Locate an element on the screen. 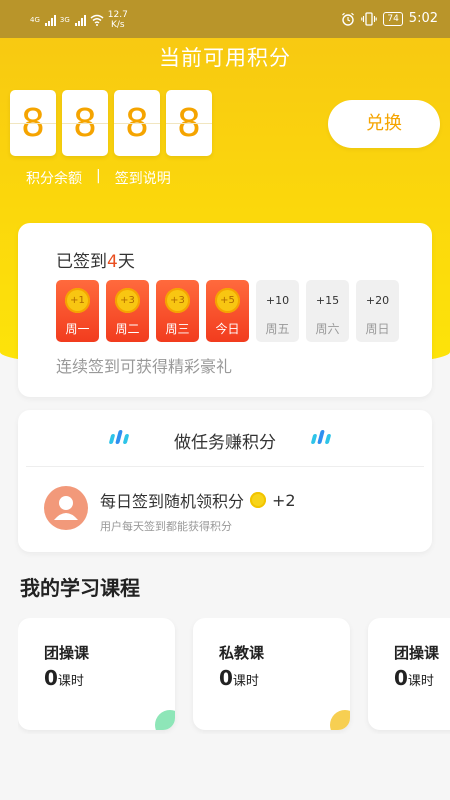 The width and height of the screenshot is (450, 800). checkin-day-label: 周六 is located at coordinates (327, 329).